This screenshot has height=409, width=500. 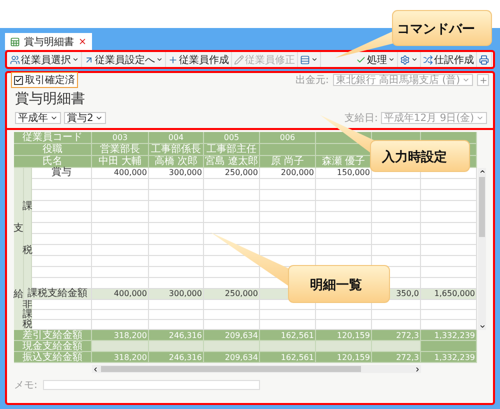 I want to click on list-icon, so click(x=305, y=59).